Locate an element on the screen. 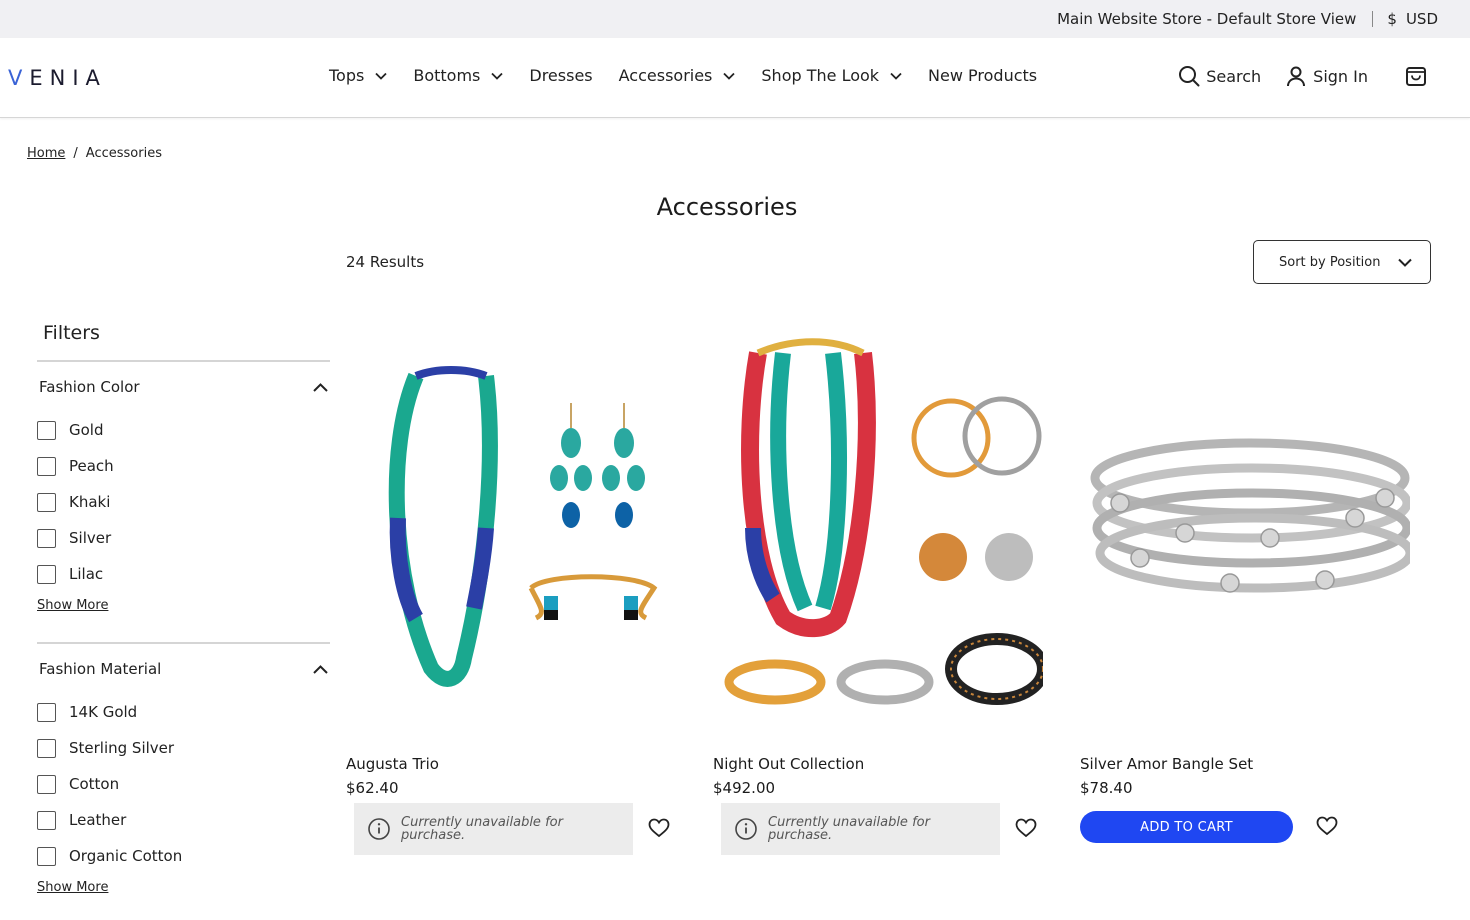 The height and width of the screenshot is (920, 1470). nav-item-shop-the-look: Shop The Look is located at coordinates (831, 75).